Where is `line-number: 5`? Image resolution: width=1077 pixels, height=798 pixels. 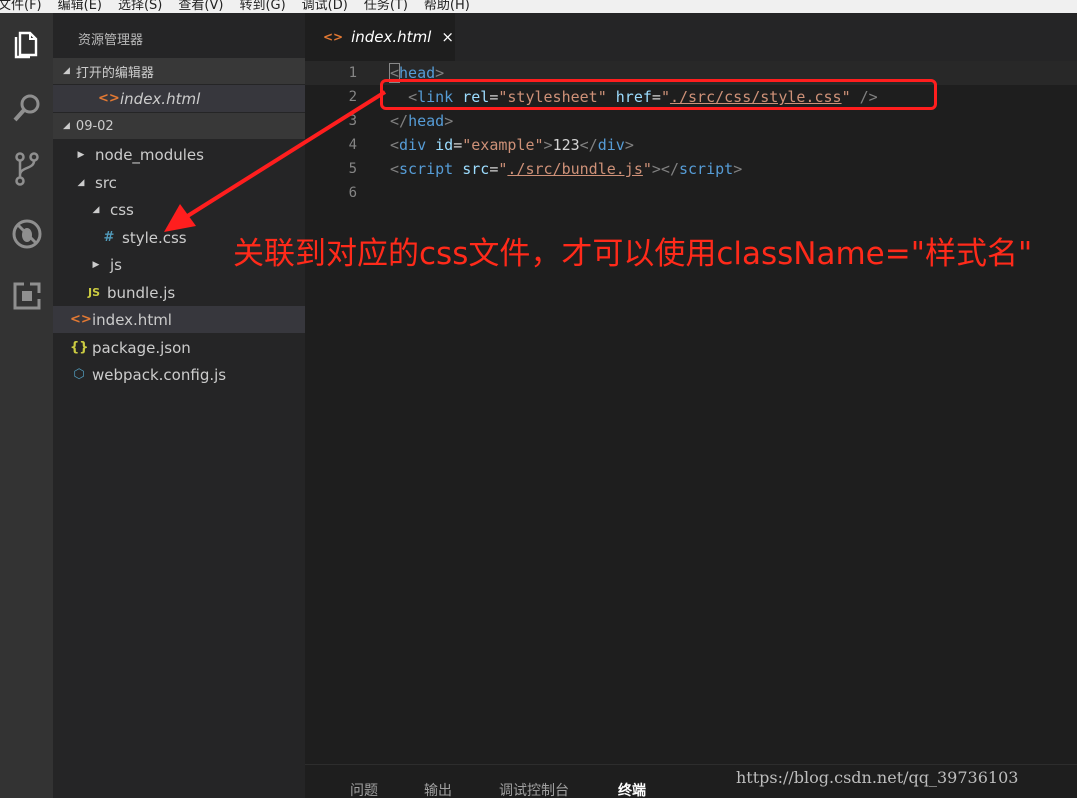 line-number: 5 is located at coordinates (352, 169).